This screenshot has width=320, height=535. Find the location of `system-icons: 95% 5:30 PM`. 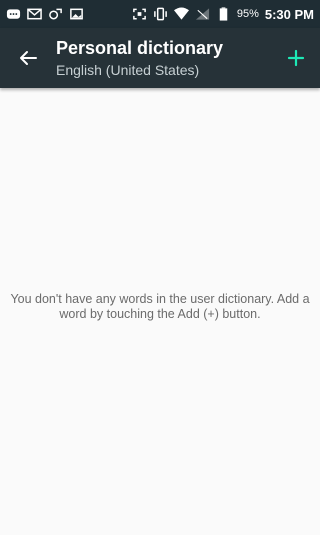

system-icons: 95% 5:30 PM is located at coordinates (223, 14).